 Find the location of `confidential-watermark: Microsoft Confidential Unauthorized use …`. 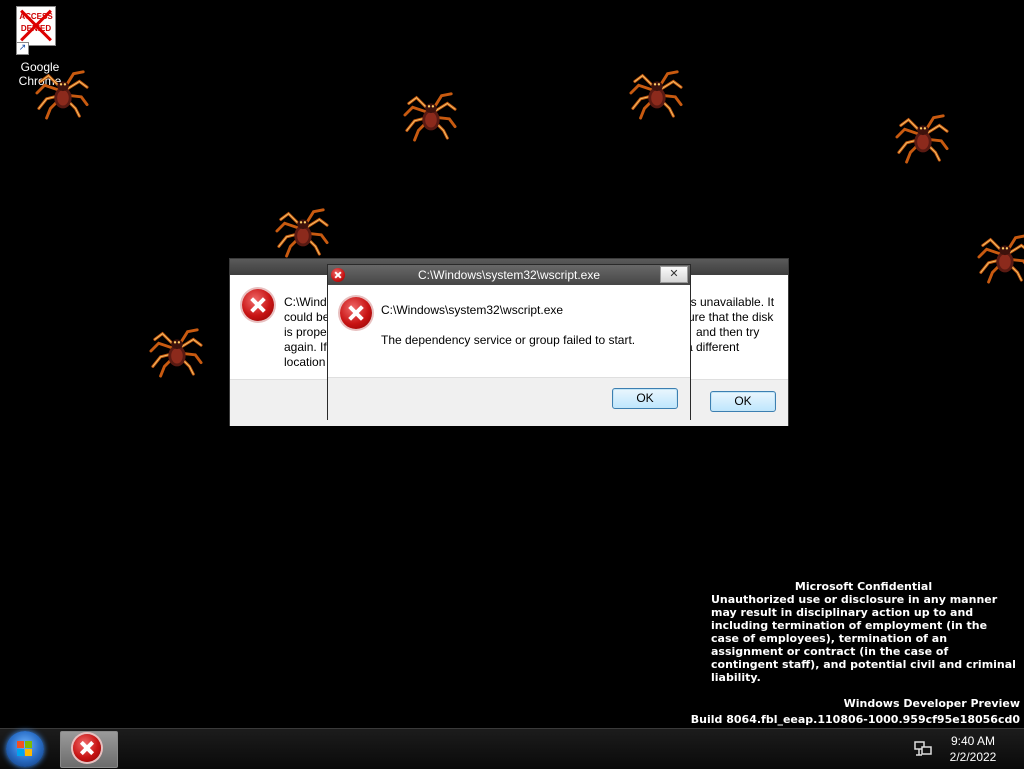

confidential-watermark: Microsoft Confidential Unauthorized use … is located at coordinates (863, 632).